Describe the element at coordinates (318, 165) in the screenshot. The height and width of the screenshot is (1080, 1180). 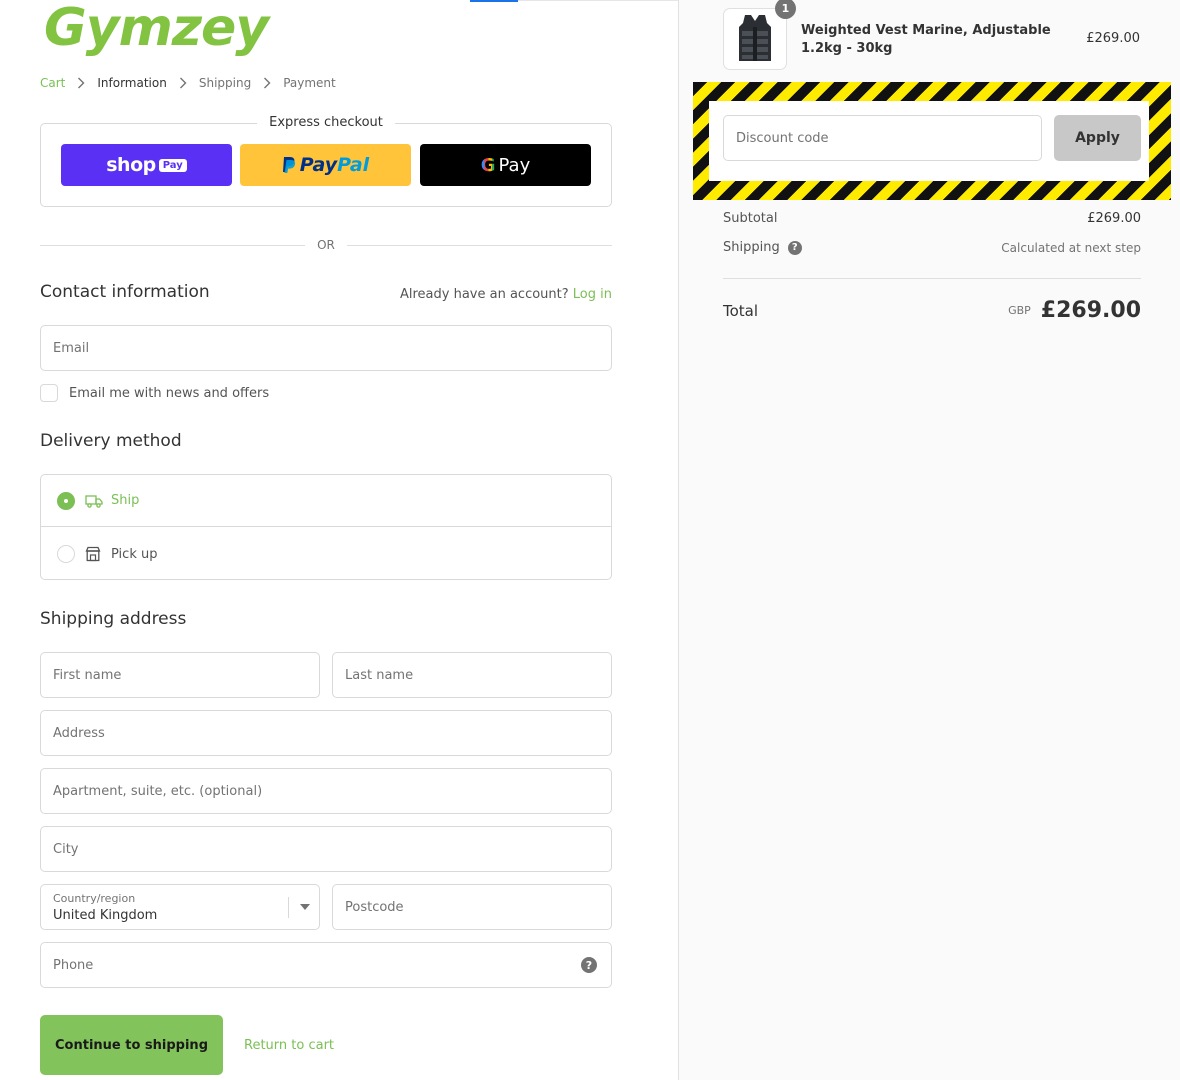
I see `paypal-word-1: Pay` at that location.